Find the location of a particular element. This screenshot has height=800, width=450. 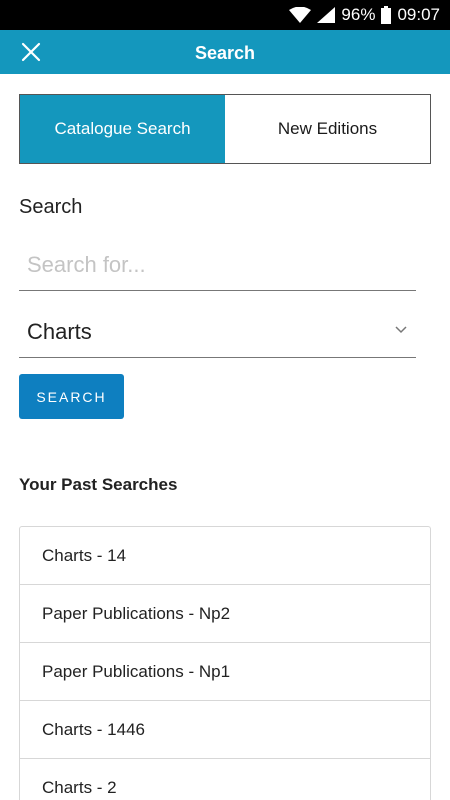

category-select: Charts is located at coordinates (217, 331).